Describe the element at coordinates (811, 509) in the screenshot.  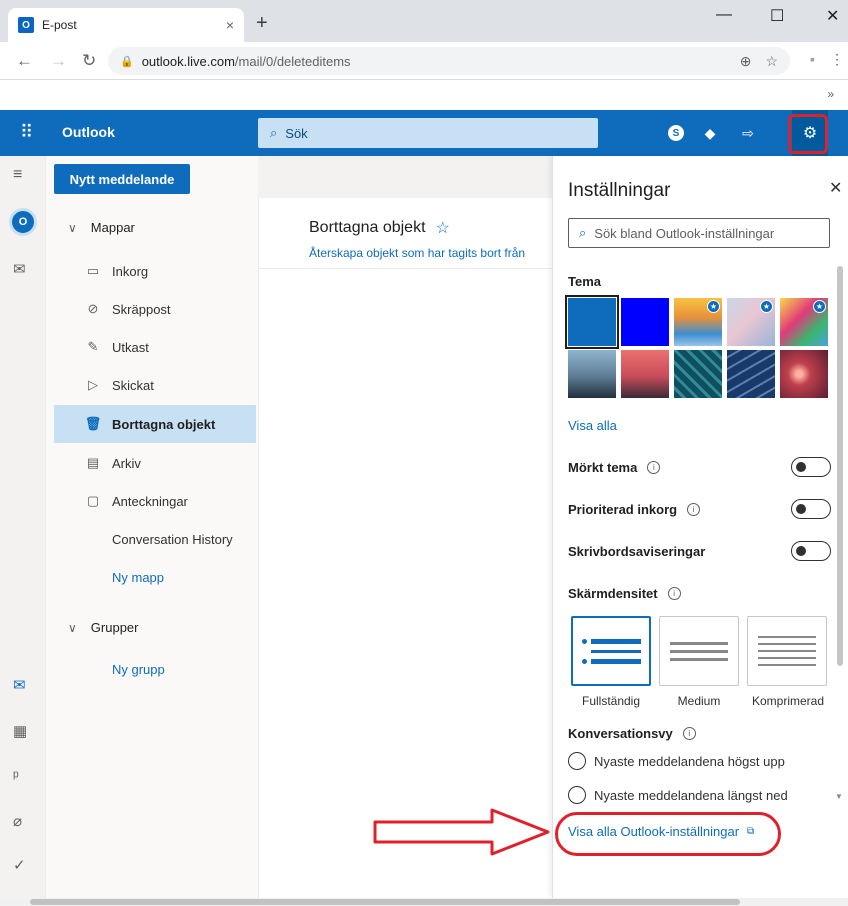
I see `focused-inbox-toggle` at that location.